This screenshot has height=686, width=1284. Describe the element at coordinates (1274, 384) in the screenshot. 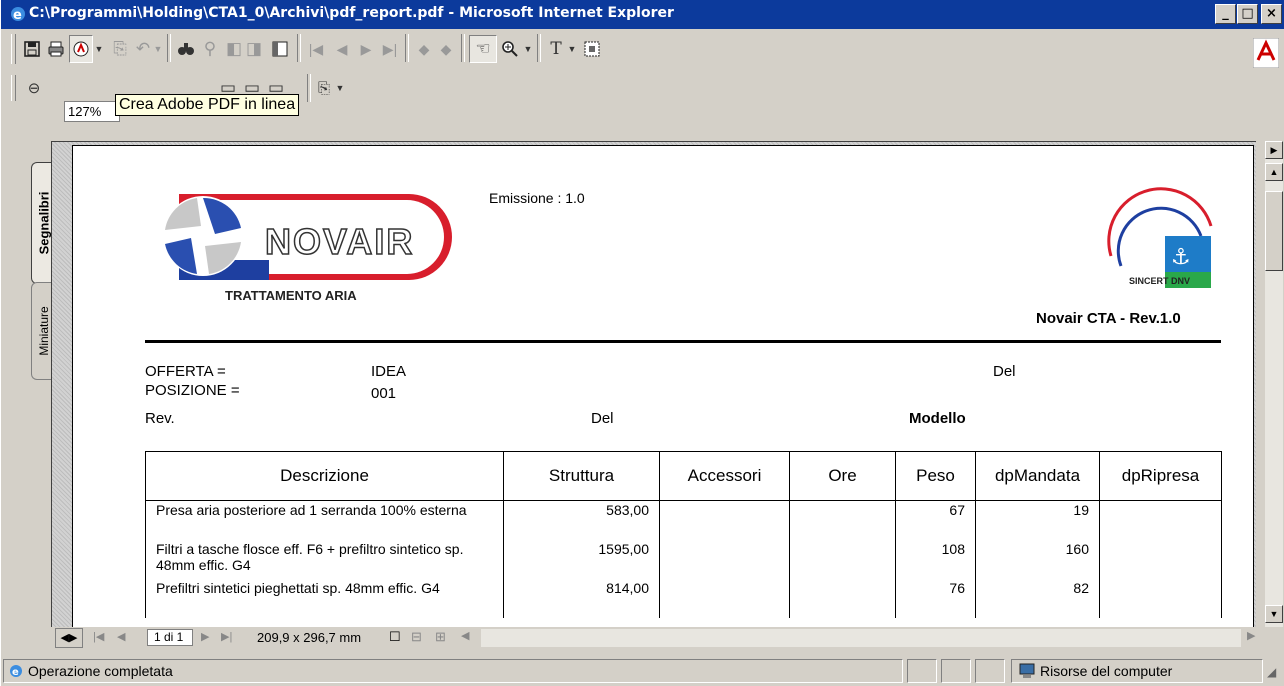

I see `vertical-scrollbar: ▶ ▲ ▼` at that location.